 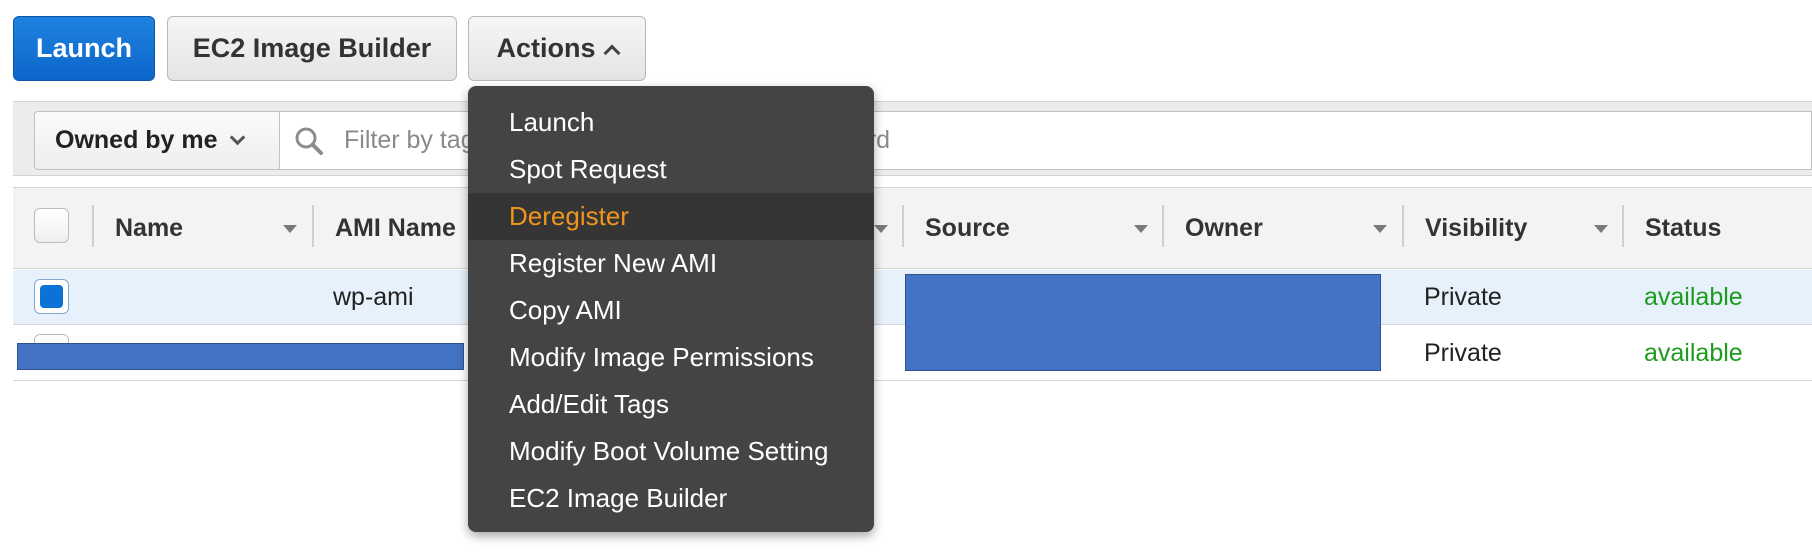 I want to click on menu-item-copy-ami: Copy AMI, so click(x=671, y=310).